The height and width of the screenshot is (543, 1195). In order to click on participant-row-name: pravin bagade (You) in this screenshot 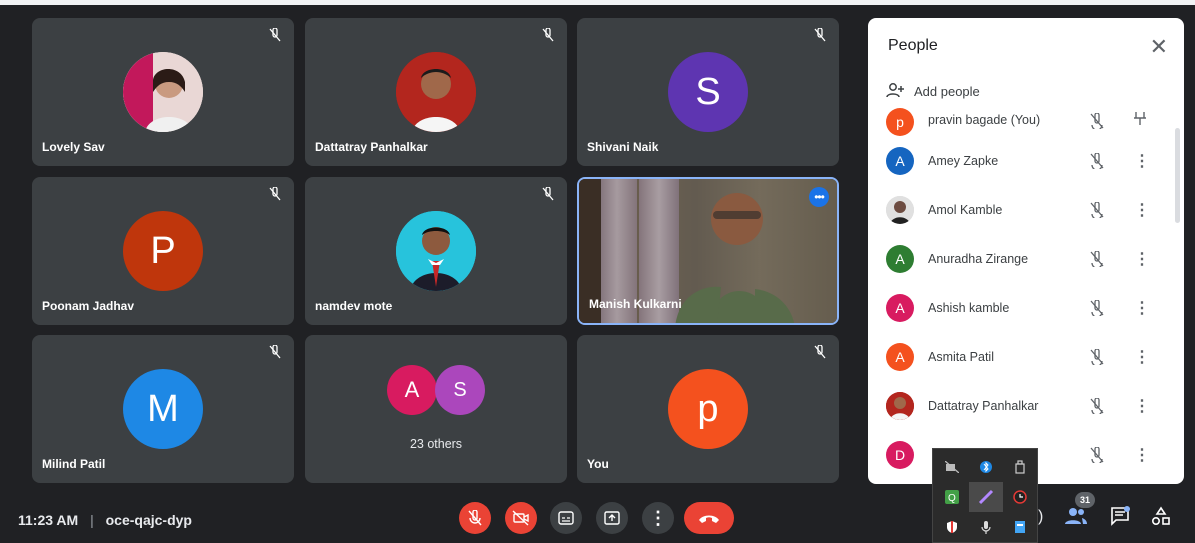, I will do `click(984, 120)`.